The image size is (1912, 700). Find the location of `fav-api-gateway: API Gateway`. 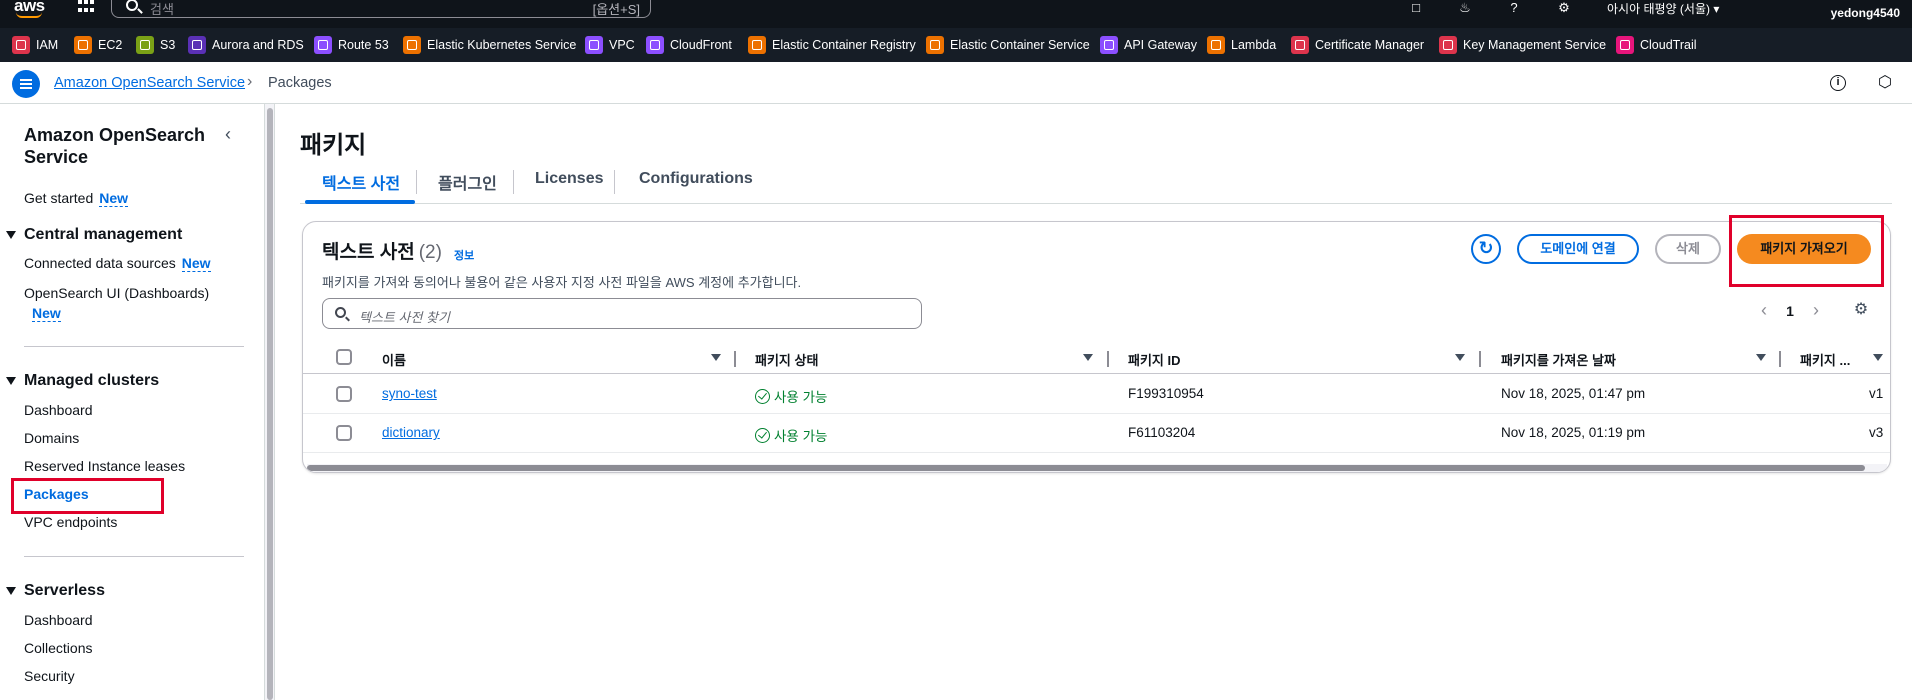

fav-api-gateway: API Gateway is located at coordinates (1148, 45).